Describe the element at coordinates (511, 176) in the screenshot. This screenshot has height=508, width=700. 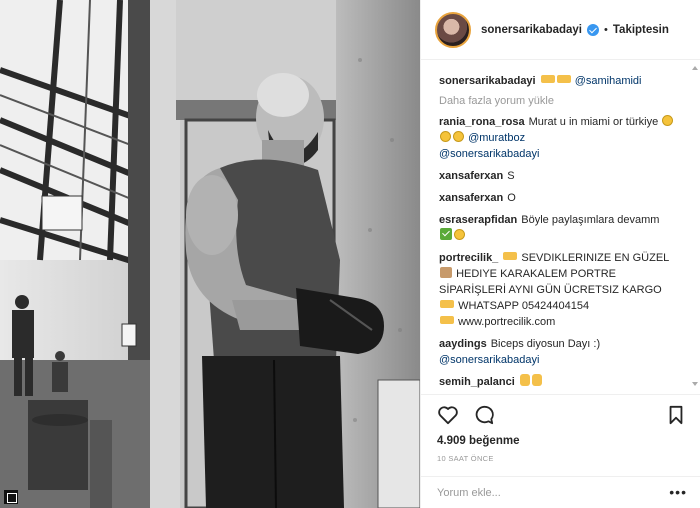
I see `comment-text: S` at that location.